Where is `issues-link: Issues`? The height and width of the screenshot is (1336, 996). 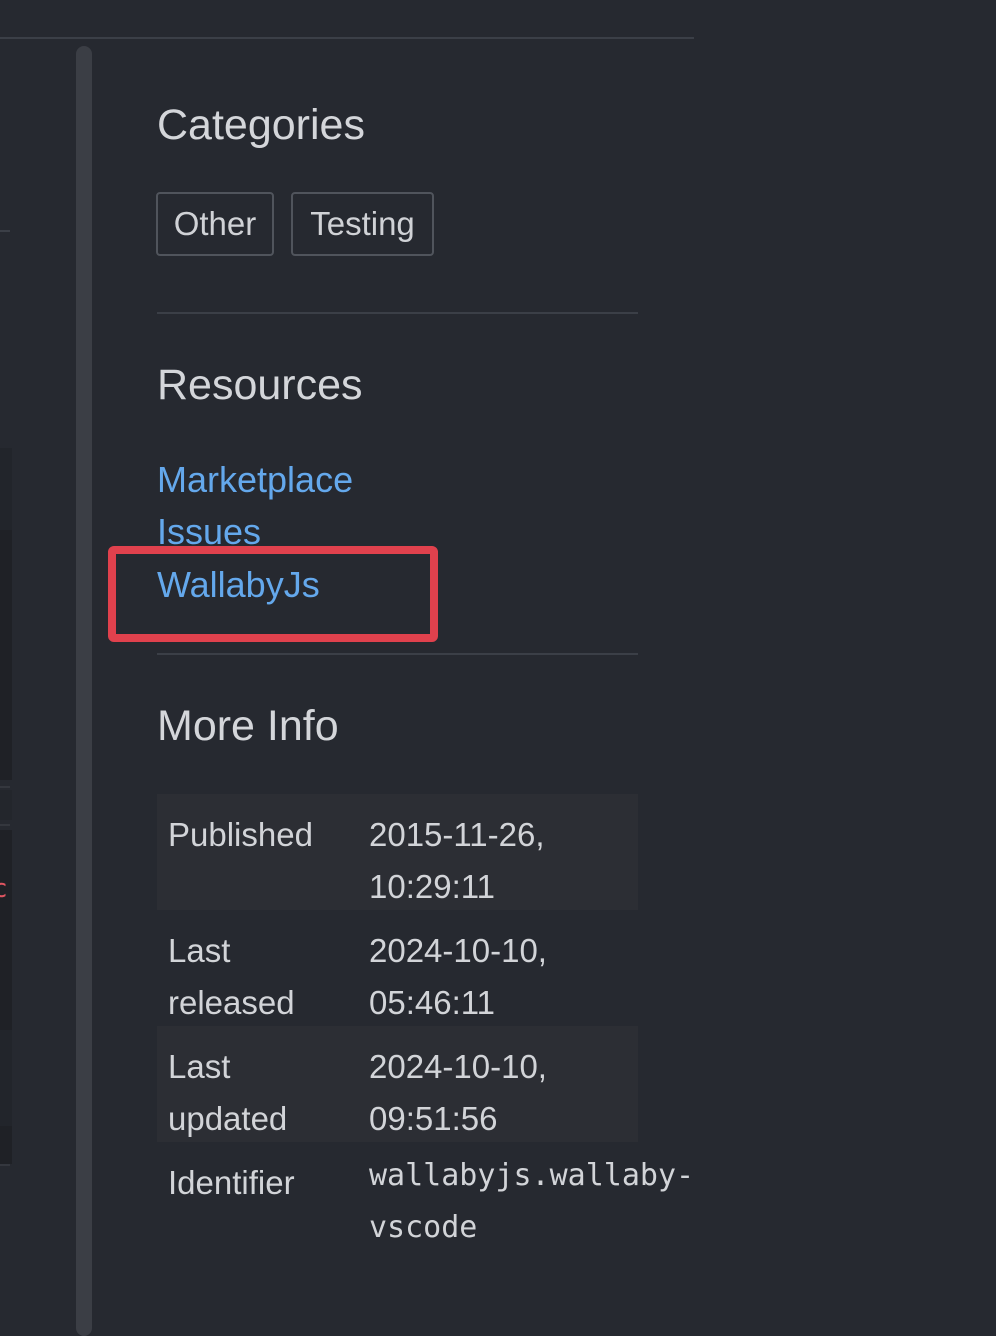 issues-link: Issues is located at coordinates (209, 532).